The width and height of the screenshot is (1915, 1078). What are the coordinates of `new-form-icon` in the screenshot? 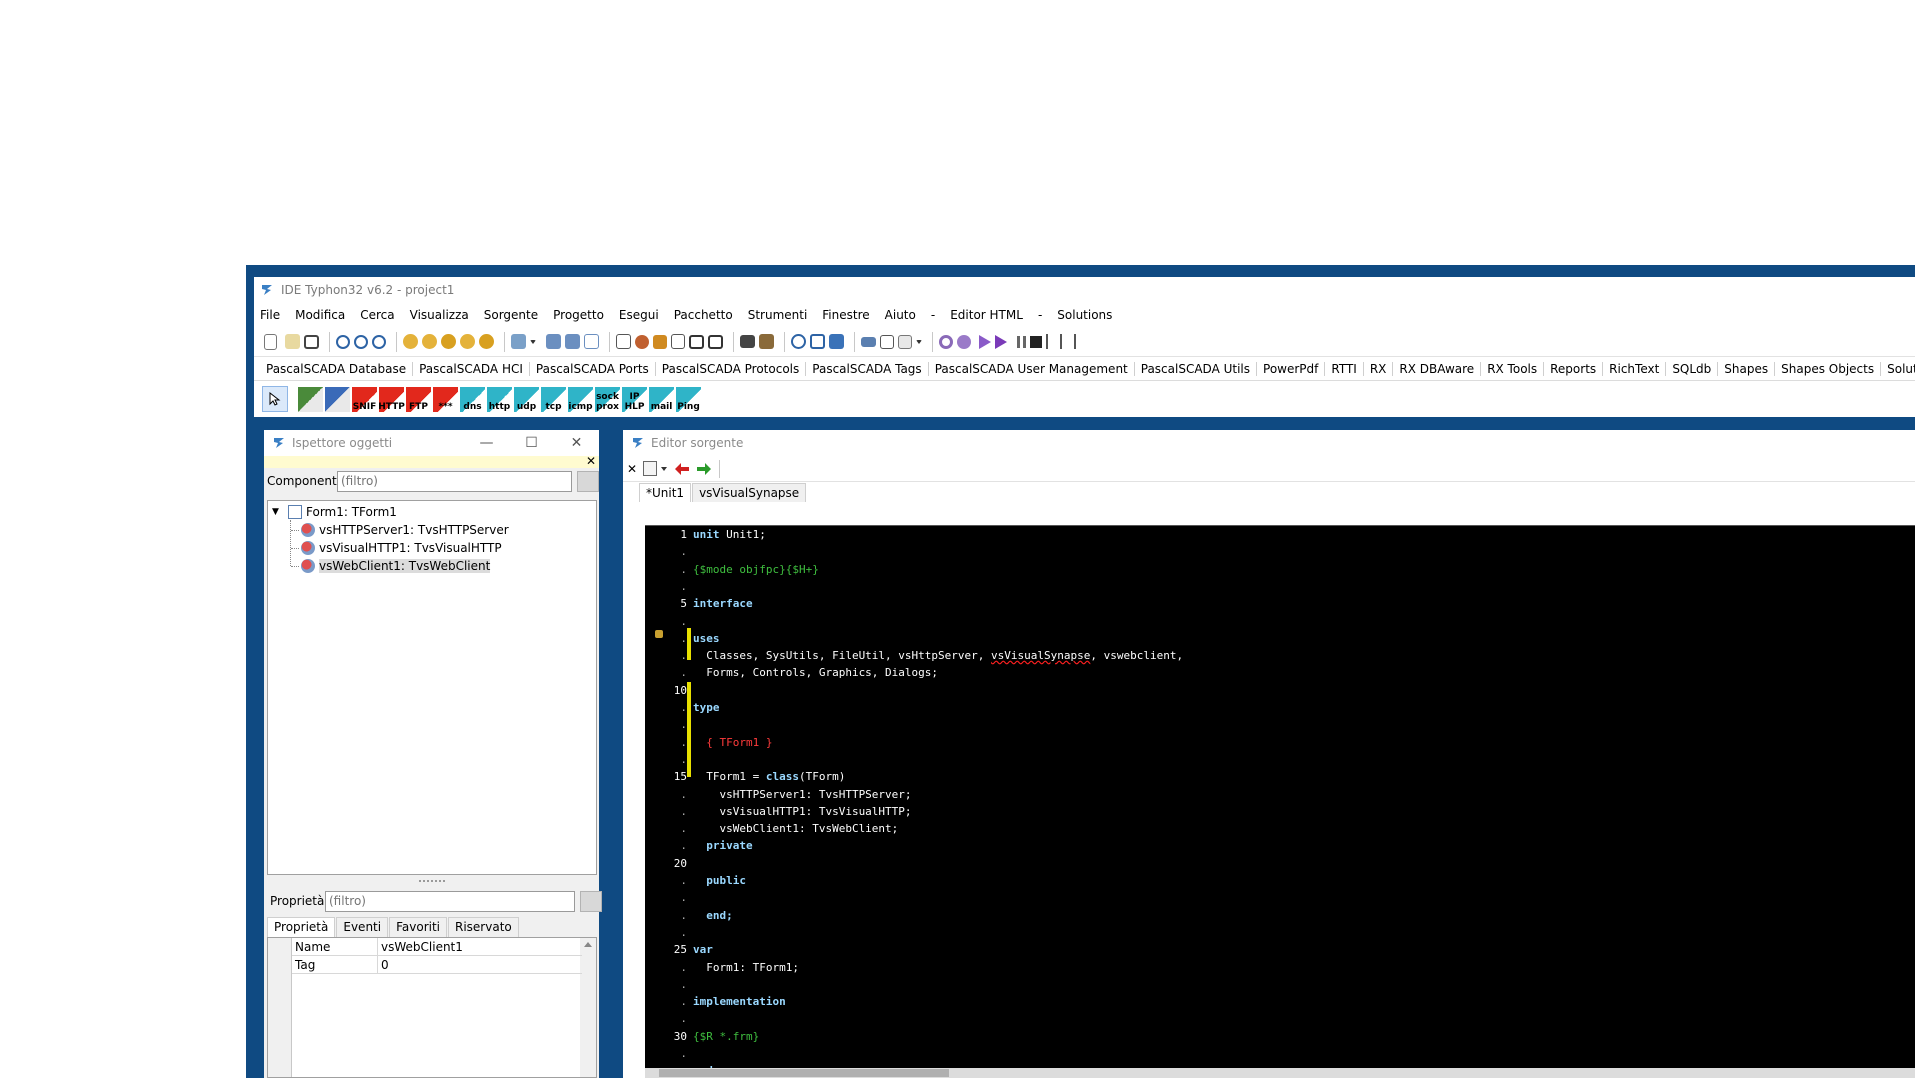 It's located at (311, 341).